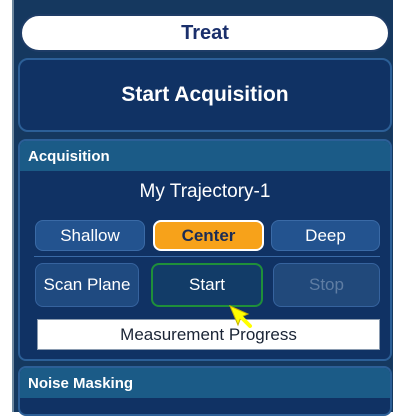 This screenshot has width=393, height=416. What do you see at coordinates (208, 334) in the screenshot?
I see `measurement-progress-bar: Measurement Progress` at bounding box center [208, 334].